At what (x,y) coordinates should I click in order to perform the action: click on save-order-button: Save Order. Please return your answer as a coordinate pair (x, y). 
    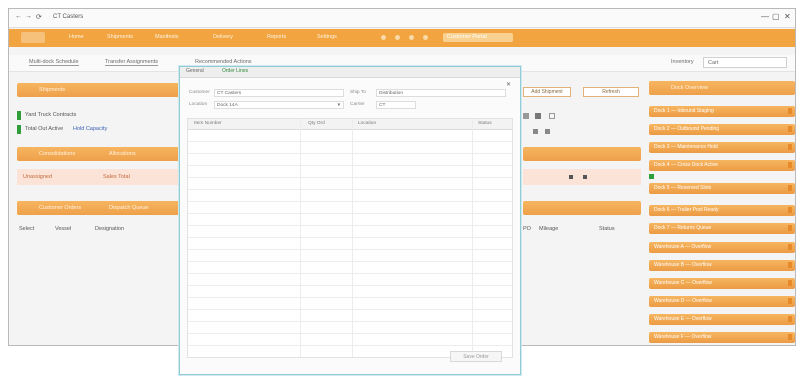
    Looking at the image, I should click on (476, 356).